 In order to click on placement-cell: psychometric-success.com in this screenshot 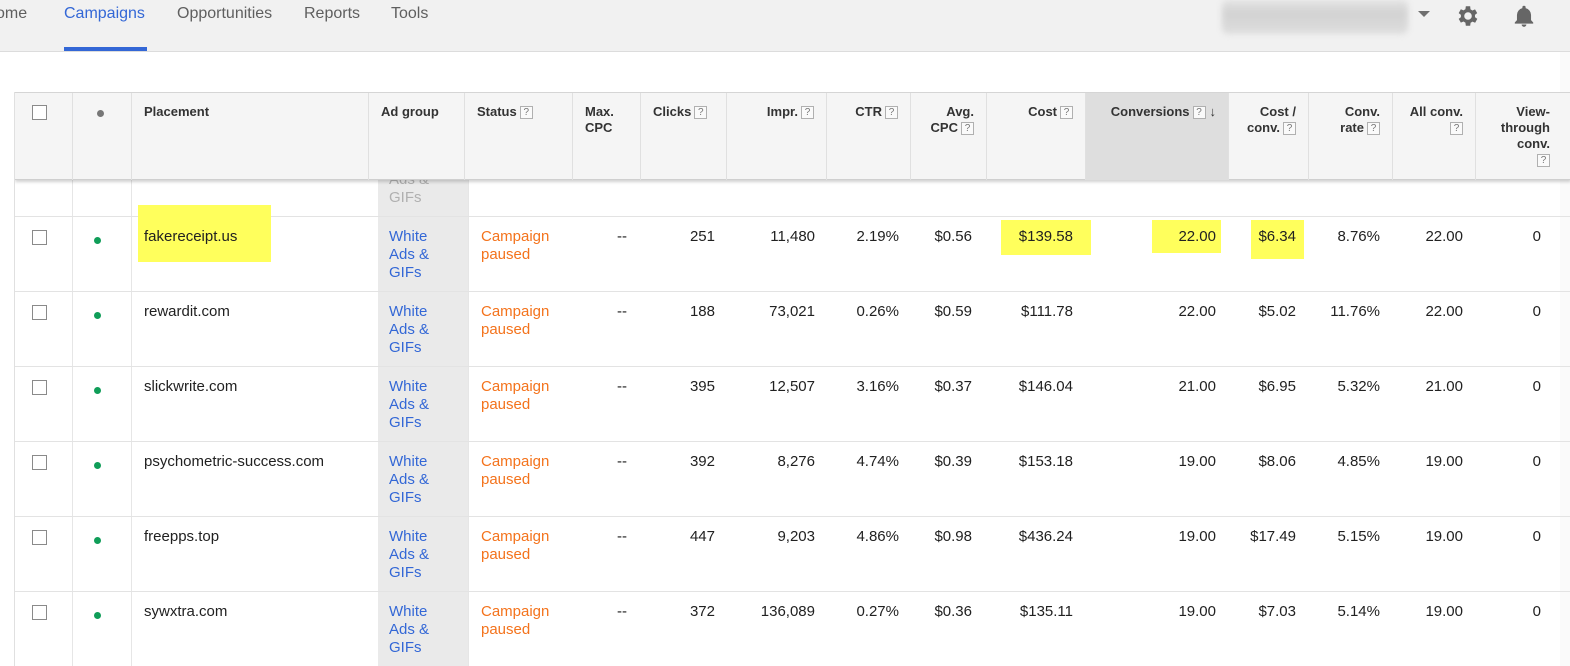, I will do `click(234, 462)`.